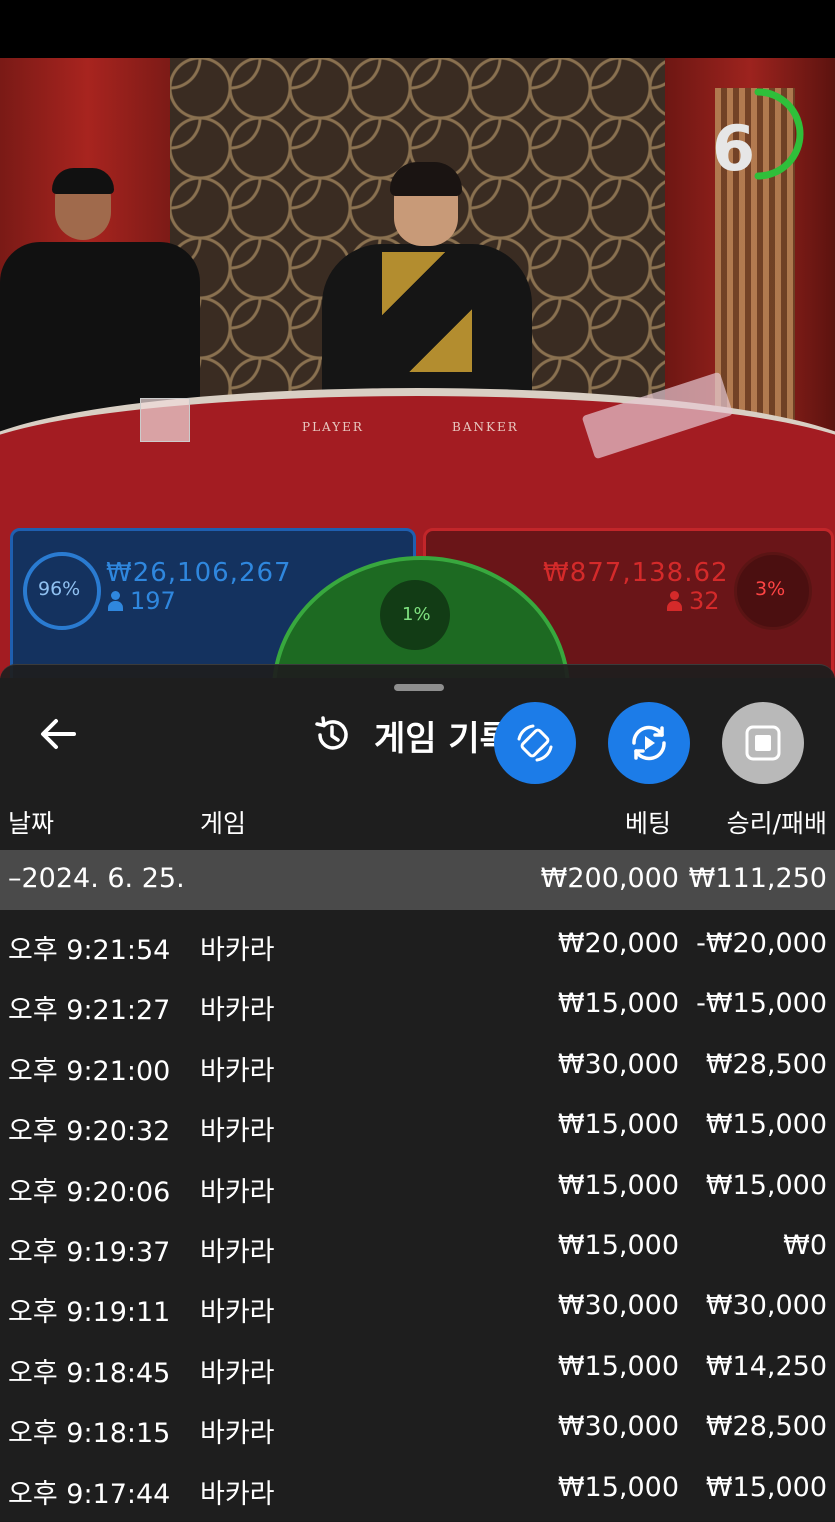 The width and height of the screenshot is (835, 1522). I want to click on rotate-device-icon, so click(535, 743).